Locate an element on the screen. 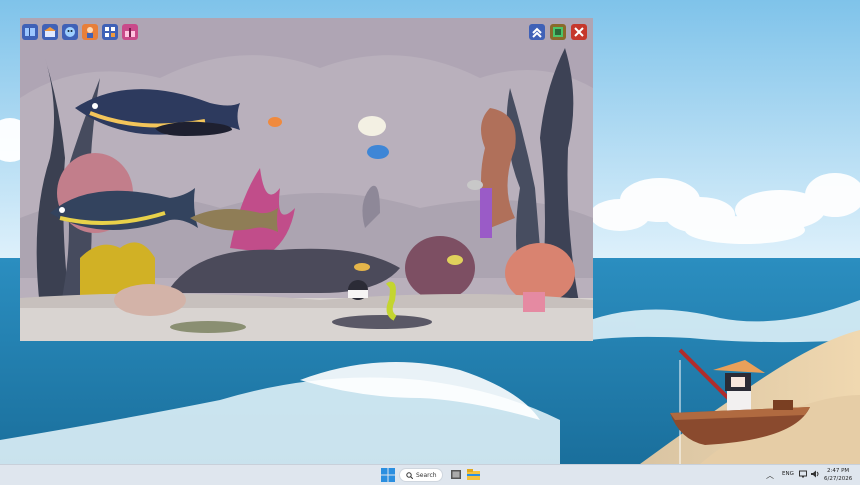  collapse-icon is located at coordinates (537, 32).